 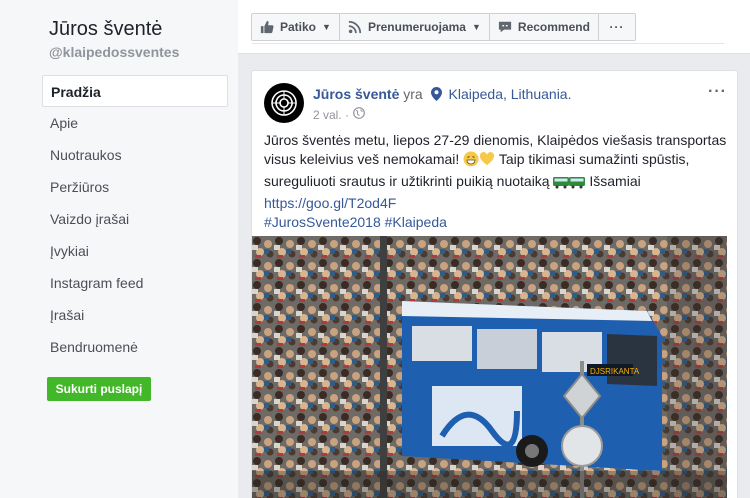 What do you see at coordinates (114, 52) in the screenshot?
I see `page-handle: @klaipedossventes` at bounding box center [114, 52].